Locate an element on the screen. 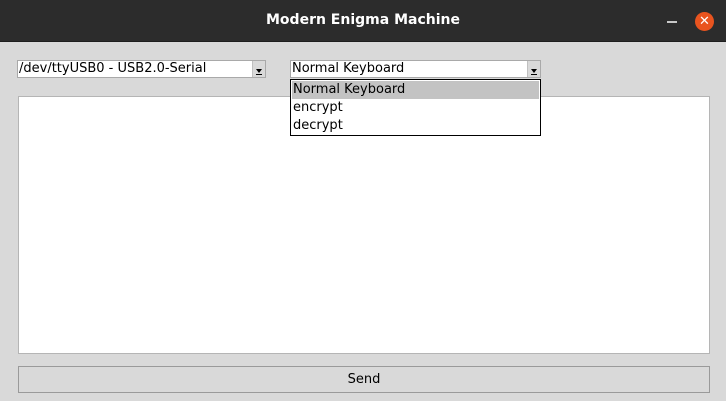 This screenshot has height=401, width=726. port-select: /dev/ttyUSB0 - USB2.0-Serial is located at coordinates (141, 69).